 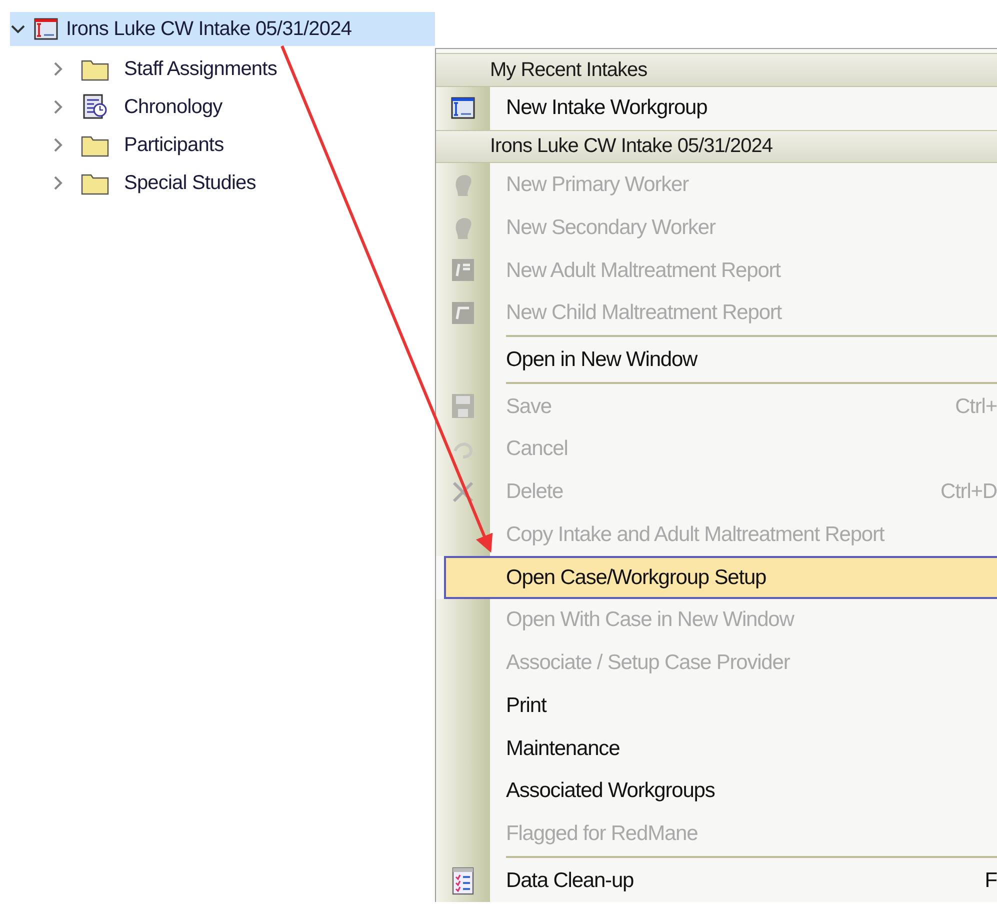 What do you see at coordinates (463, 491) in the screenshot?
I see `delete-x-icon` at bounding box center [463, 491].